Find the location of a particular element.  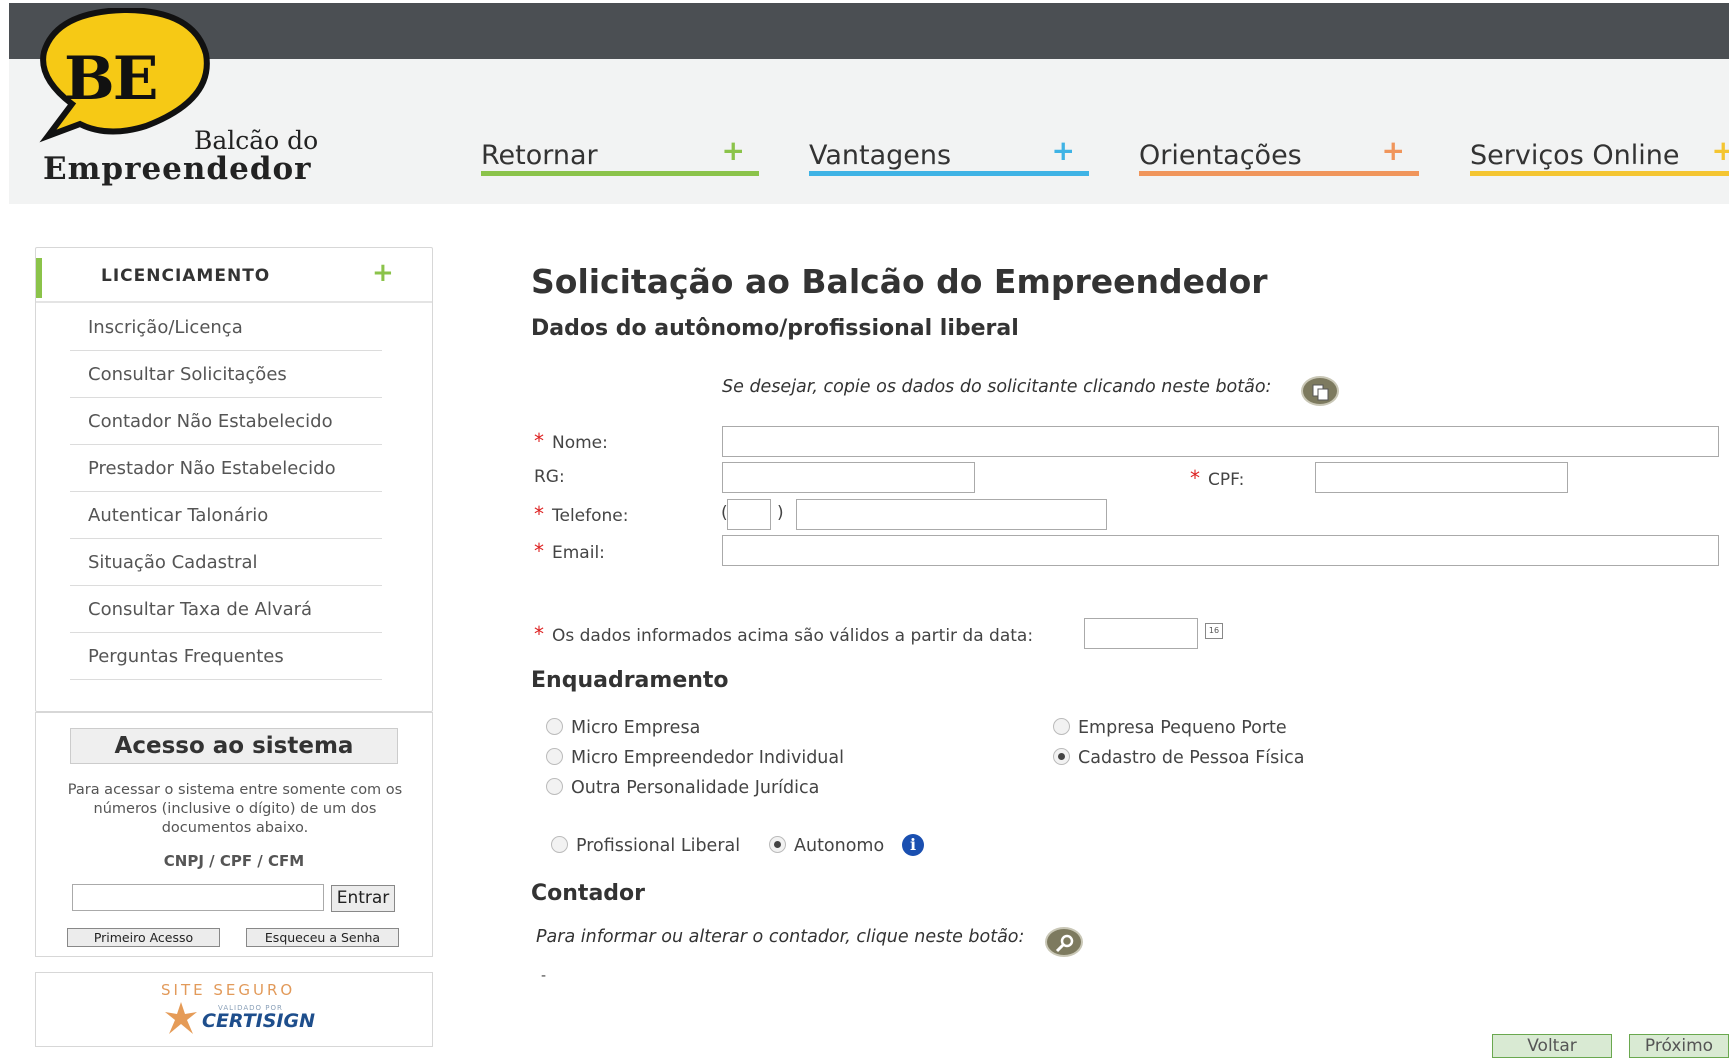

sidebar-item-autenticar-talonario: Autenticar Talonário is located at coordinates (226, 515).